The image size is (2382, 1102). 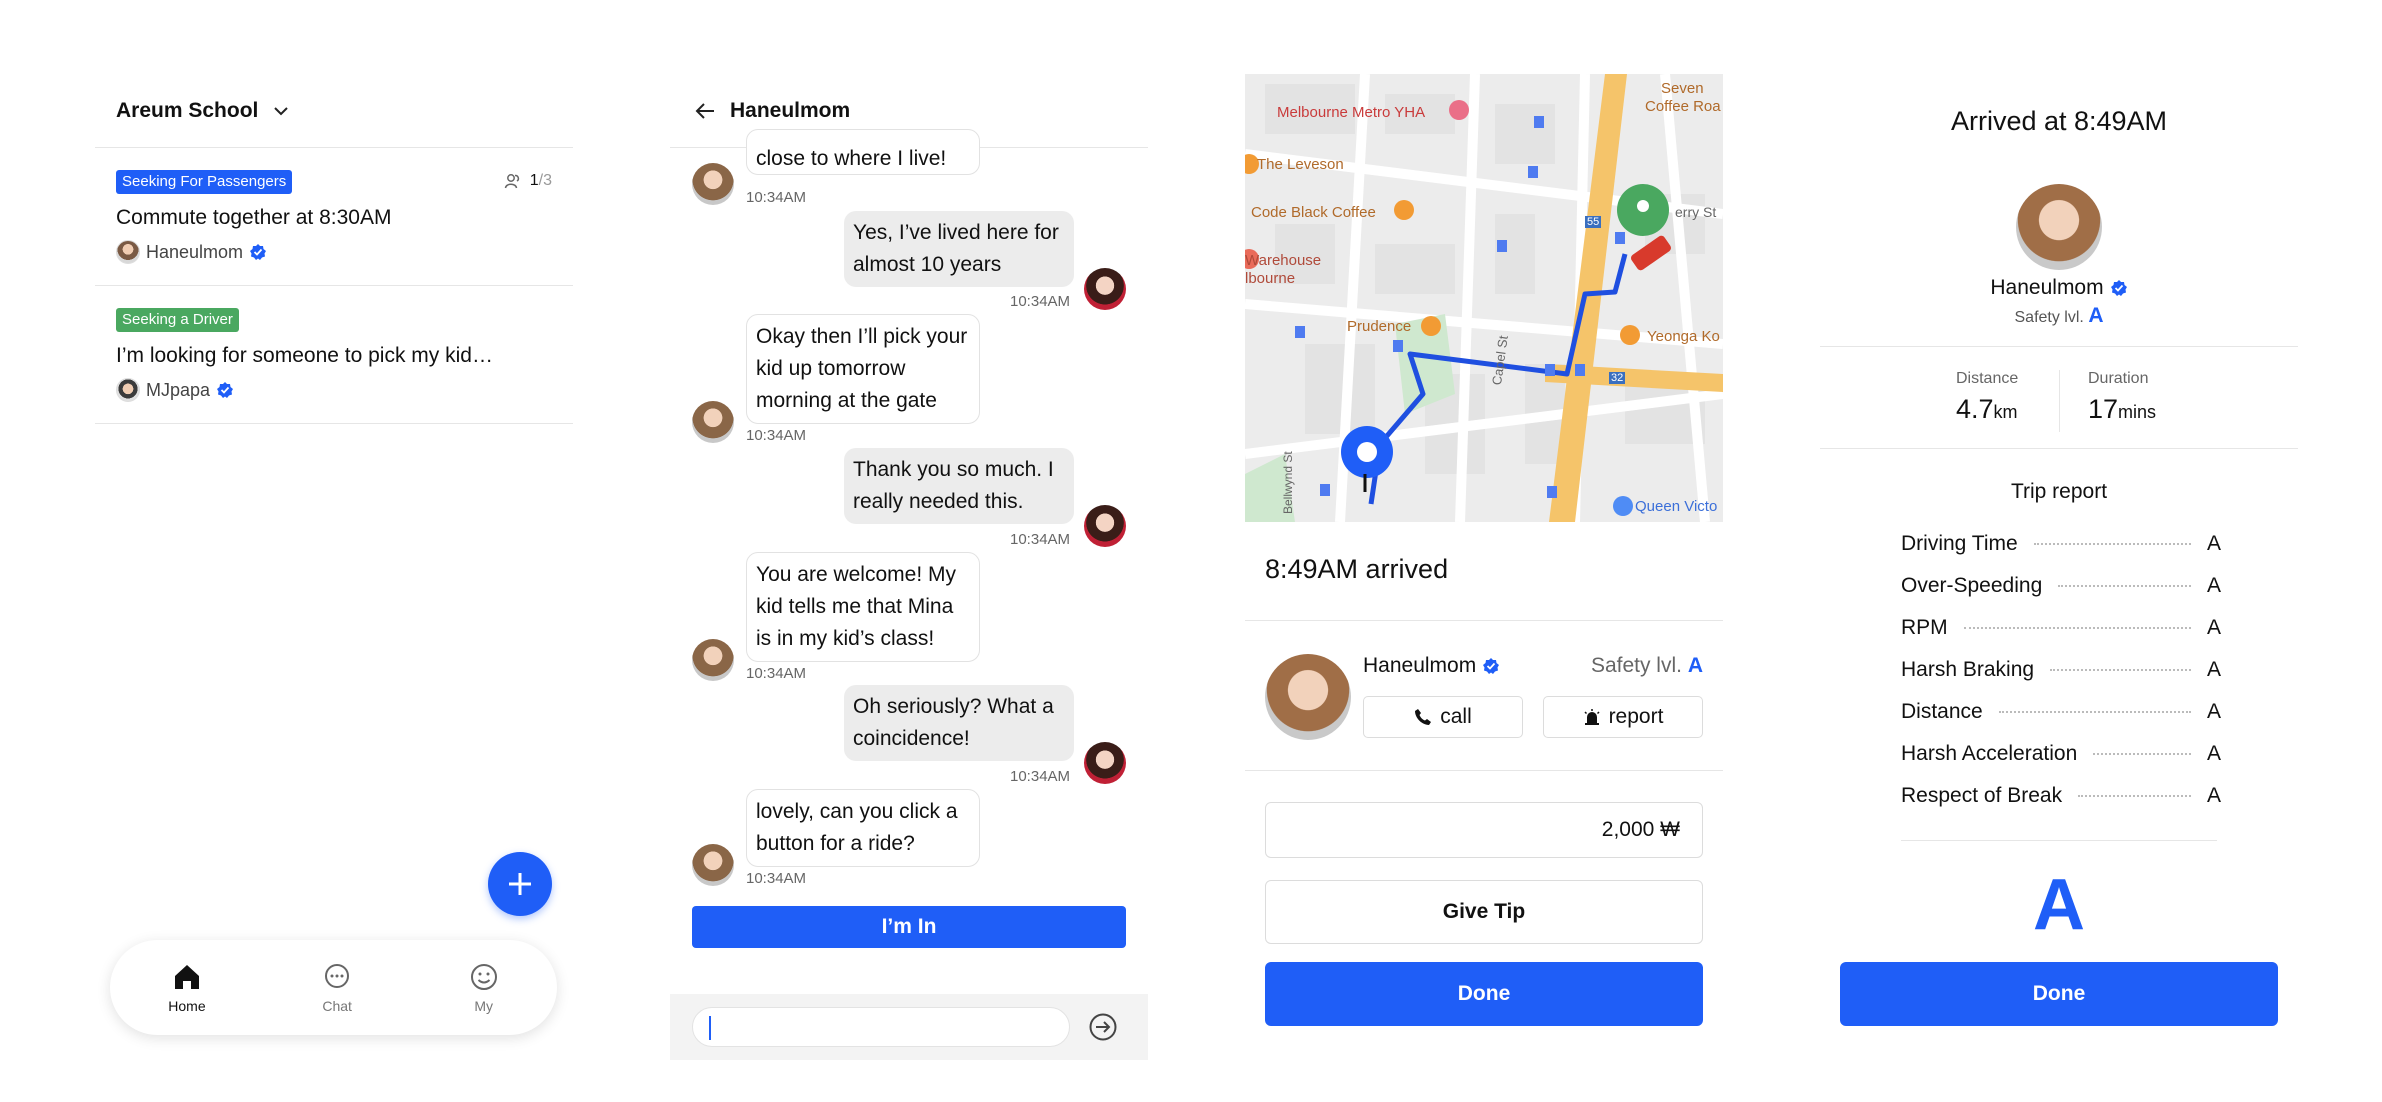 I want to click on school-title: Areum School, so click(x=187, y=111).